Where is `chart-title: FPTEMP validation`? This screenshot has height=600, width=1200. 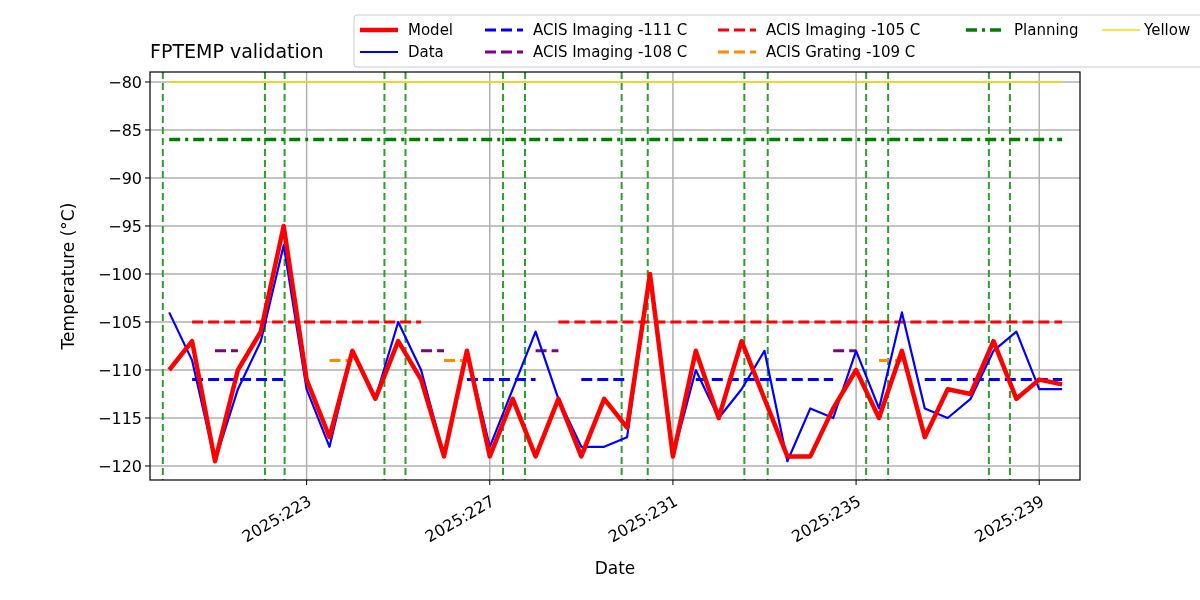 chart-title: FPTEMP validation is located at coordinates (237, 51).